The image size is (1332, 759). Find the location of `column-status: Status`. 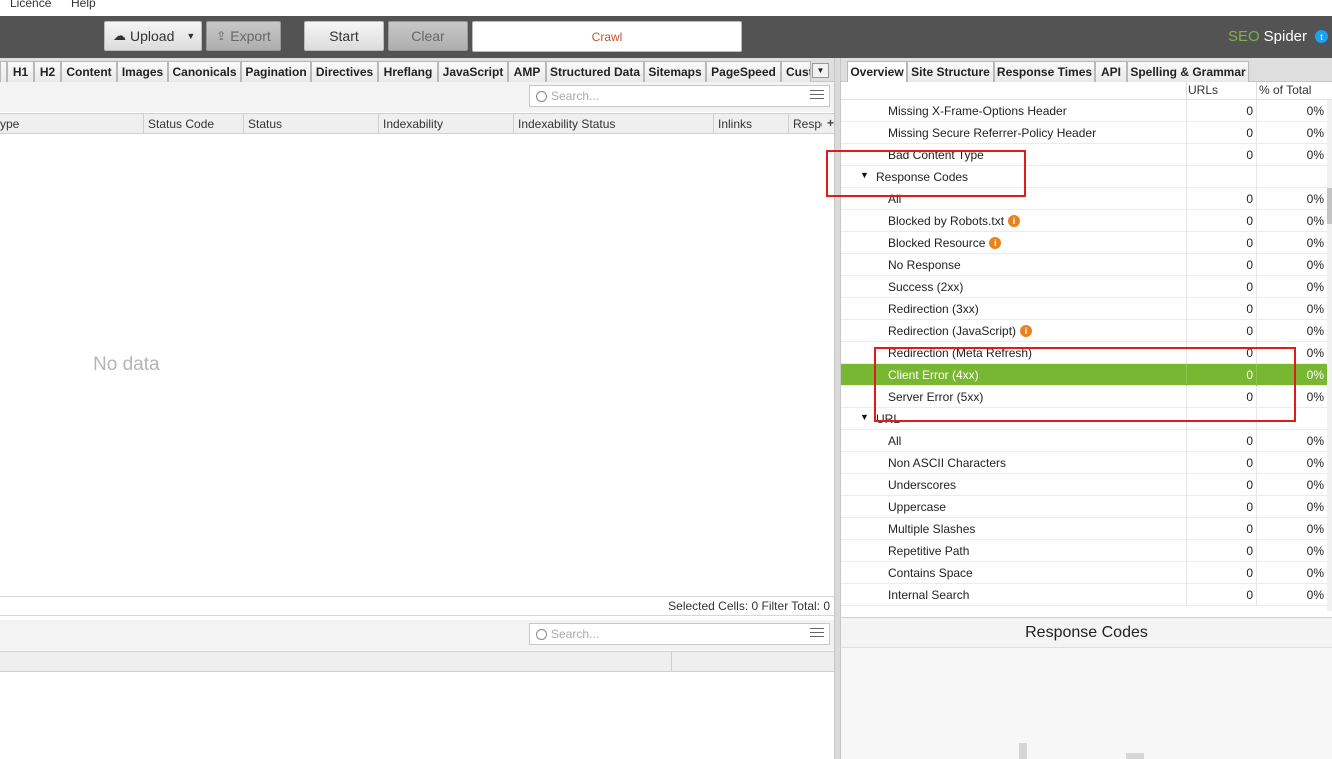

column-status: Status is located at coordinates (310, 124).